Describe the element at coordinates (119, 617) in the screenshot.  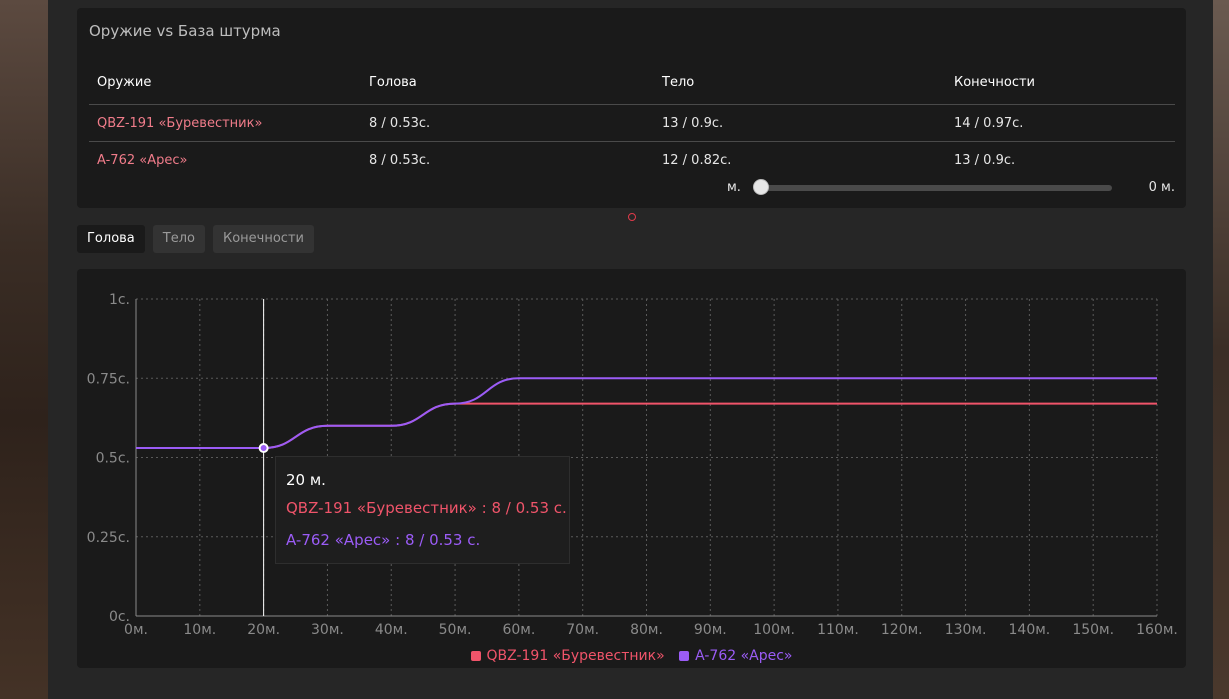
I see `y-tick-label: 0с.` at that location.